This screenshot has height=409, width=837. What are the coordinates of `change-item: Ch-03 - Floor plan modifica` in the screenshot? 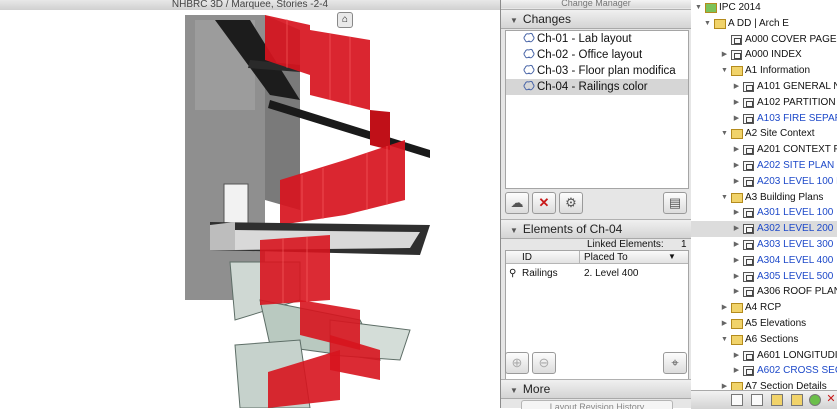 It's located at (597, 71).